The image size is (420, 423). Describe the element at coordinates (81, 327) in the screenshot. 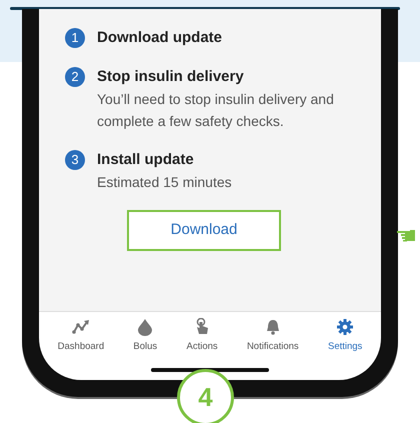

I see `line-chart-icon` at that location.